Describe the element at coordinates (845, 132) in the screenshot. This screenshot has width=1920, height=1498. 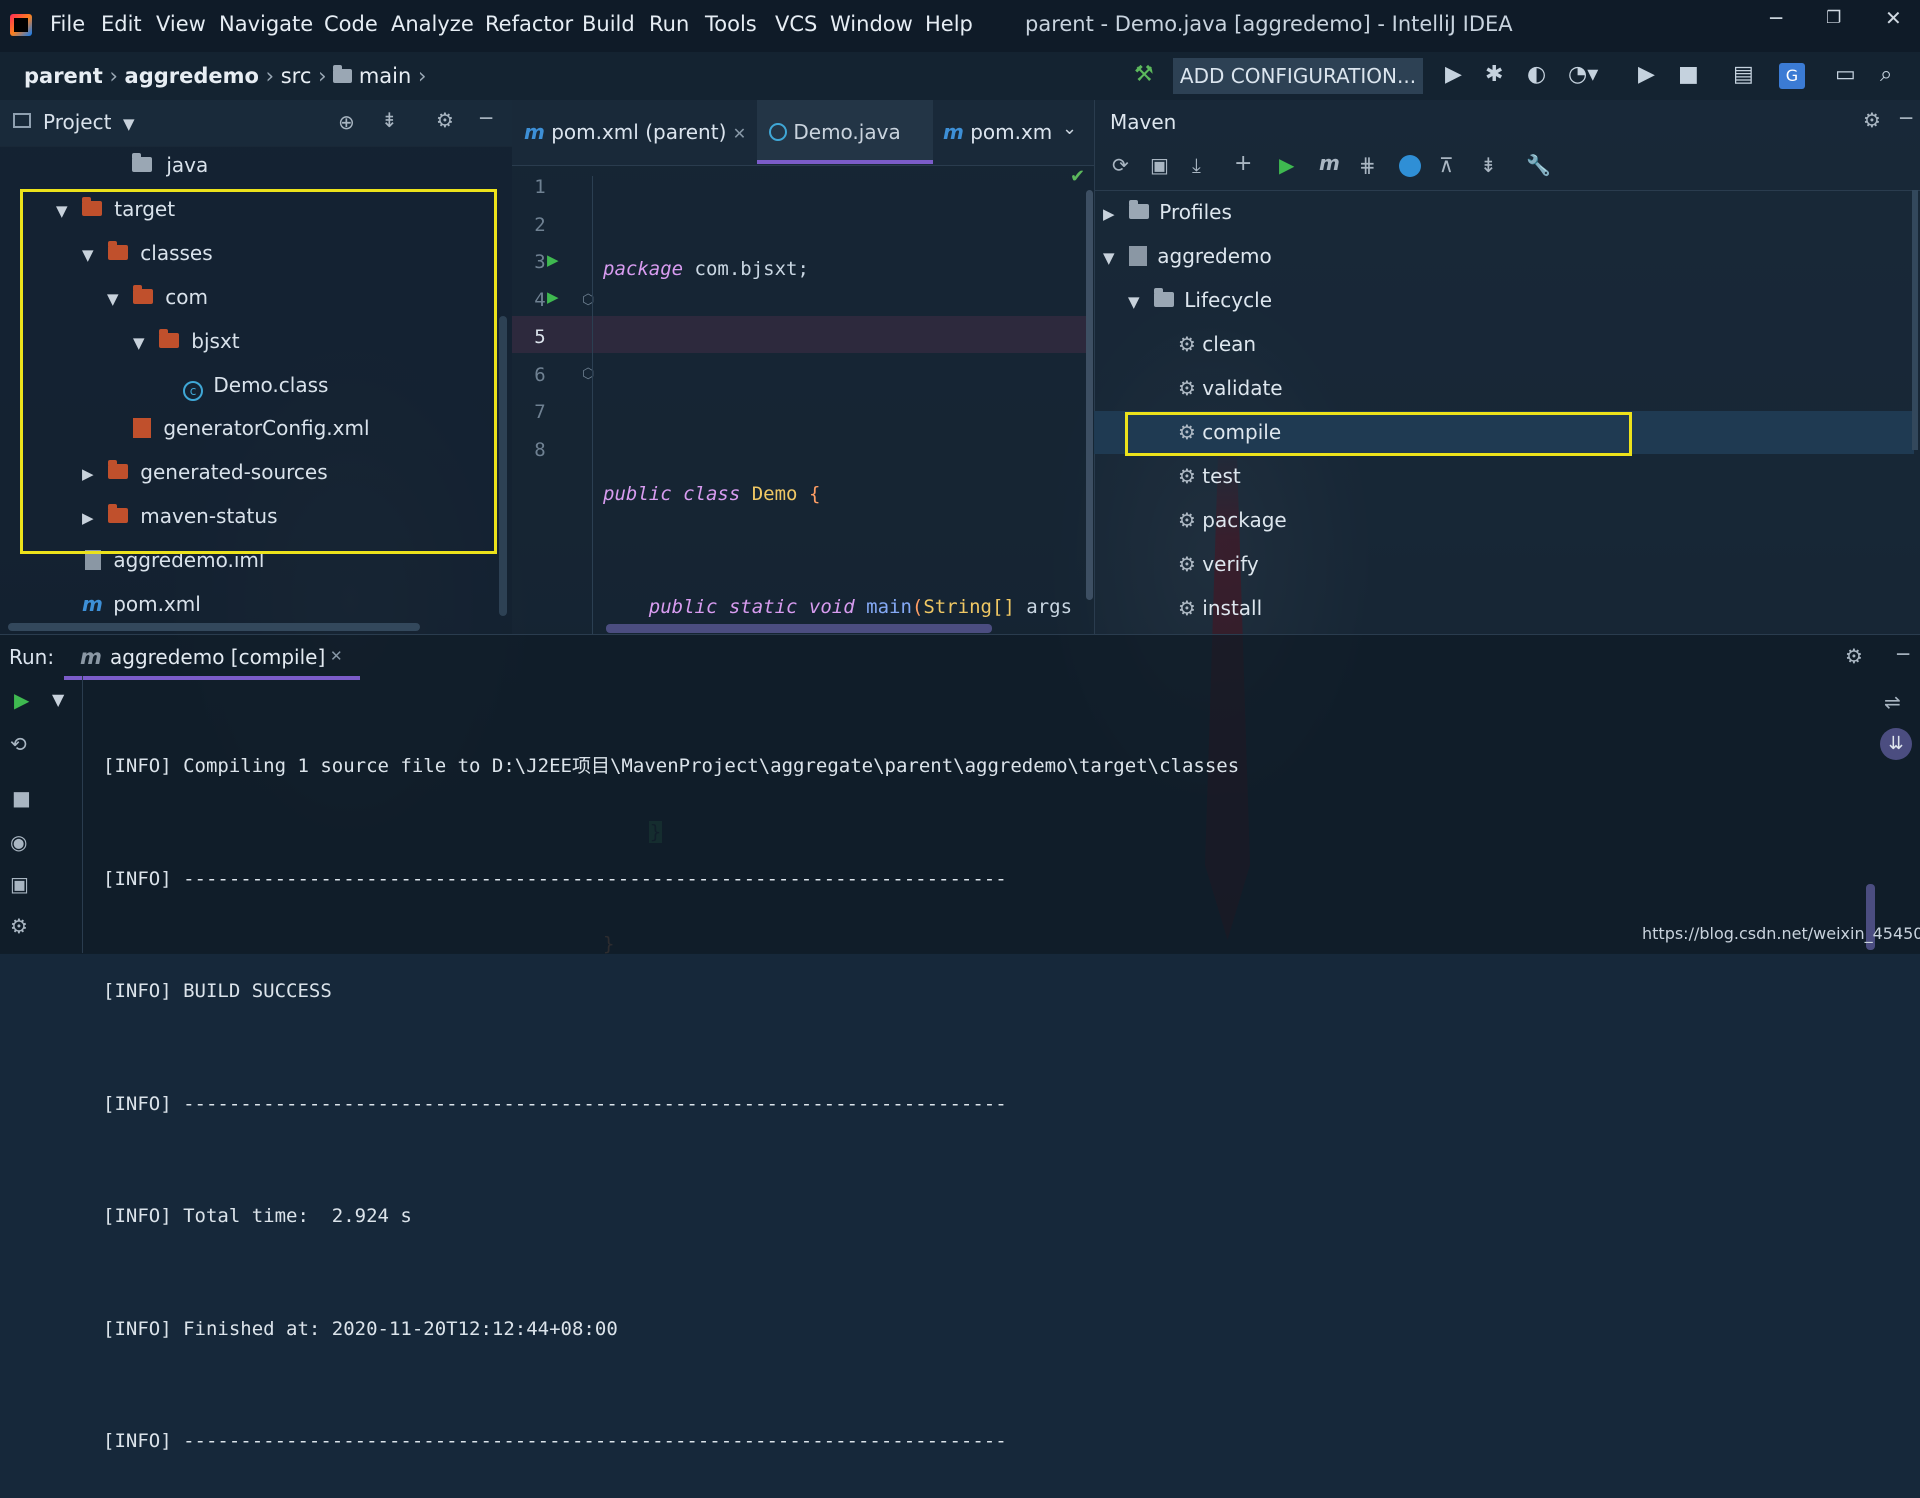
I see `tab-demo-java: Demo.java` at that location.